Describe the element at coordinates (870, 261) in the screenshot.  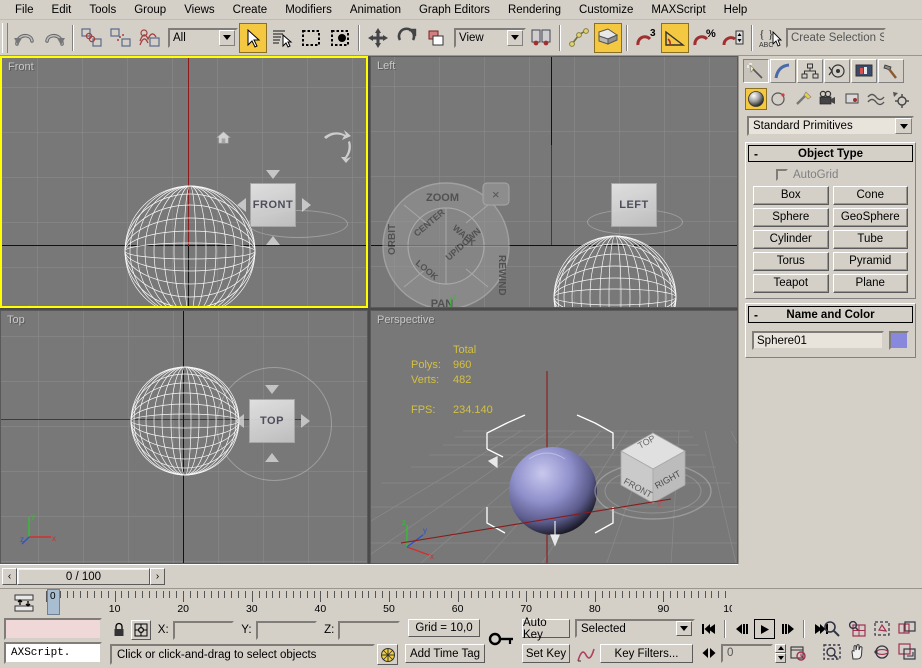
I see `object-button-pyramid: Pyramid` at that location.